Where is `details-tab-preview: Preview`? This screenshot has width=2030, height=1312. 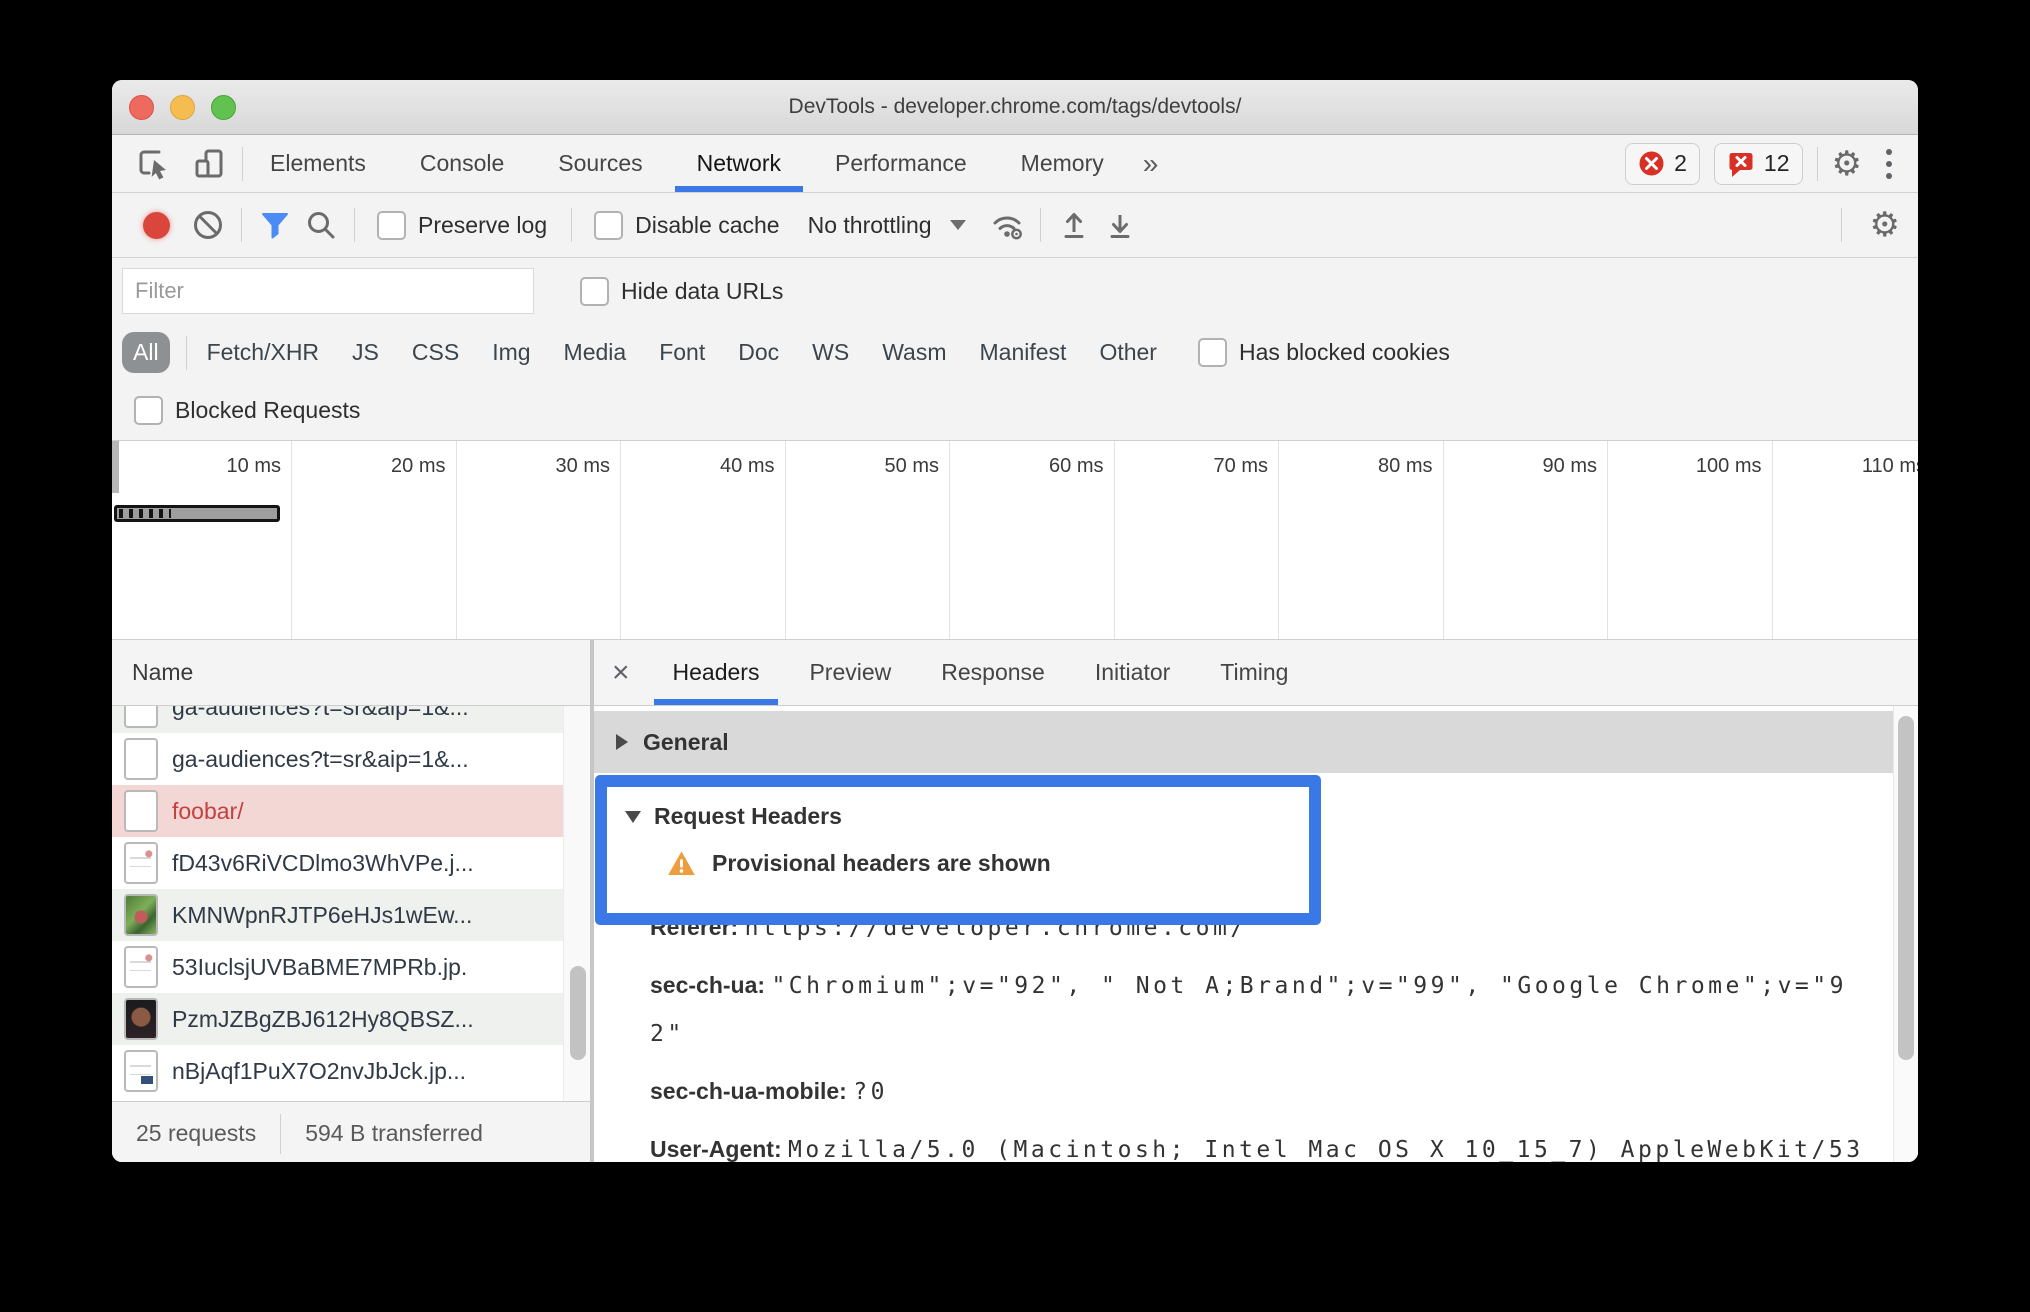
details-tab-preview: Preview is located at coordinates (850, 672).